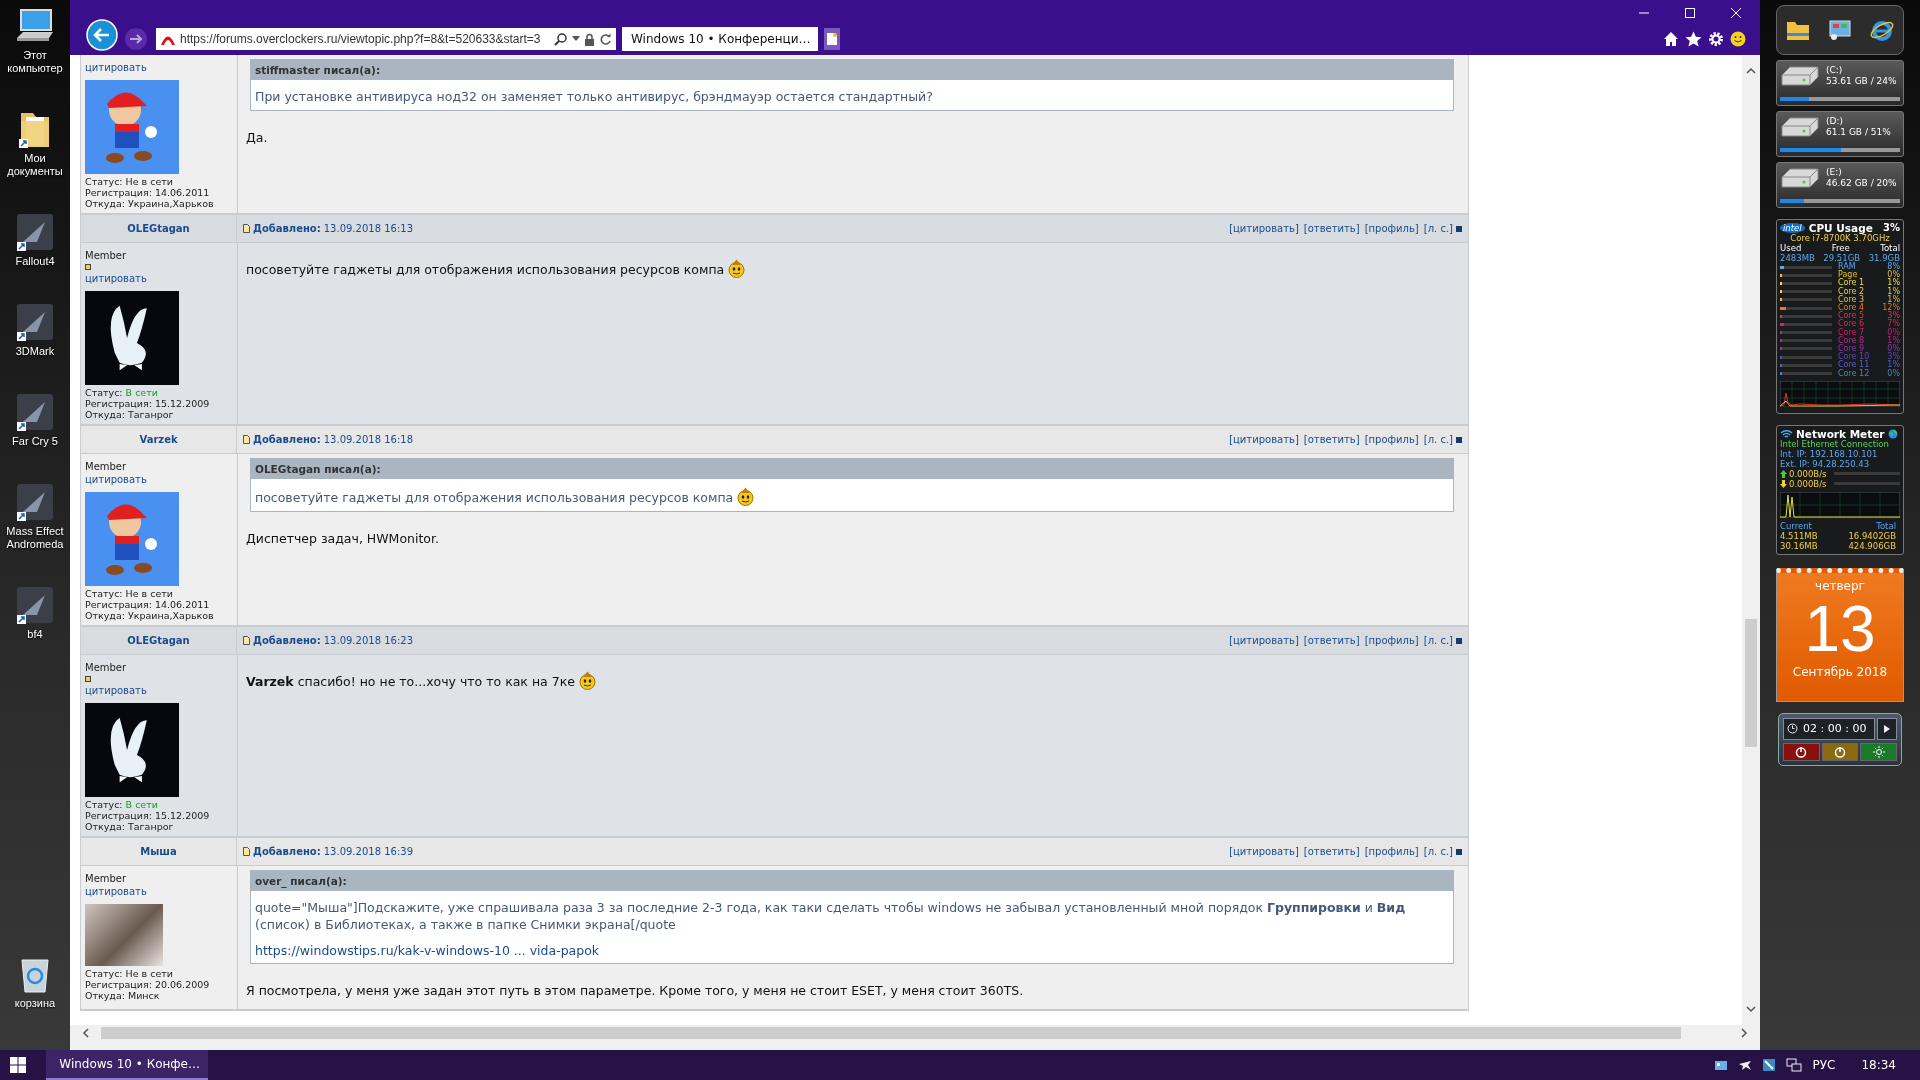 The width and height of the screenshot is (1920, 1080). What do you see at coordinates (1852, 299) in the screenshot?
I see `usage-label: Core 3` at bounding box center [1852, 299].